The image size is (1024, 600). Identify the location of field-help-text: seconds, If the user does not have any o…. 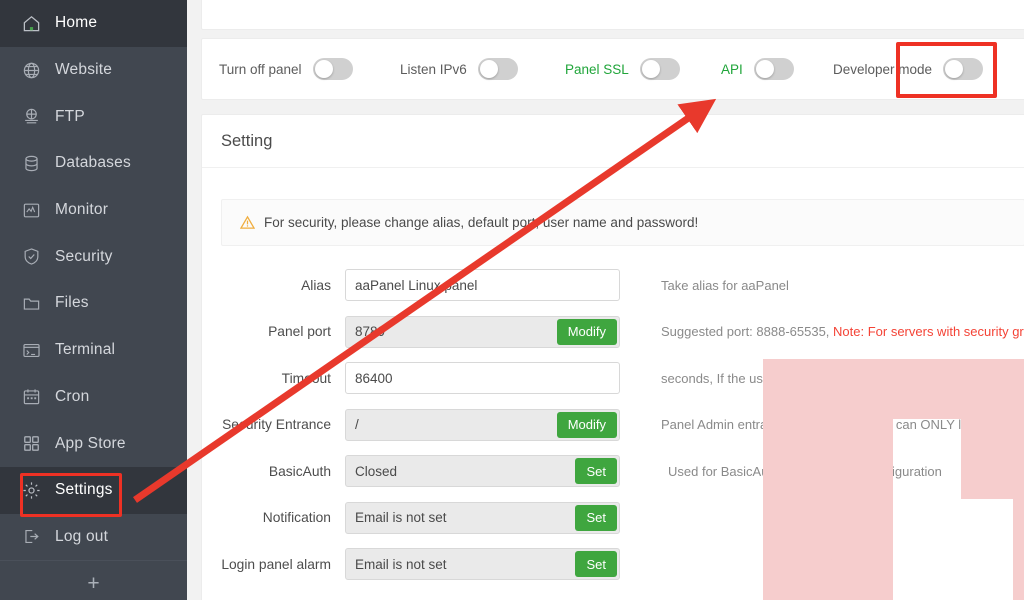
(822, 378).